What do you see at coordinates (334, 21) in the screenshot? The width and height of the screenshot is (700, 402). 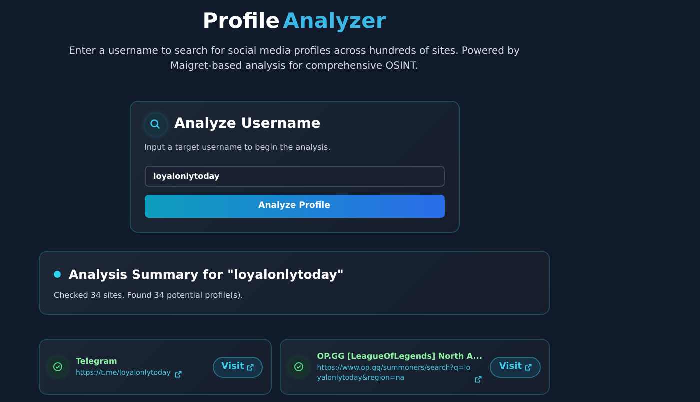 I see `title-accent: Analyzer` at bounding box center [334, 21].